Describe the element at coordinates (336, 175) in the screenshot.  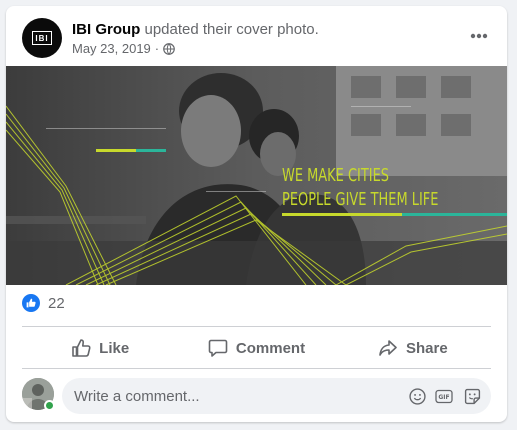
I see `tagline-line-1: WE MAKE CITIES` at that location.